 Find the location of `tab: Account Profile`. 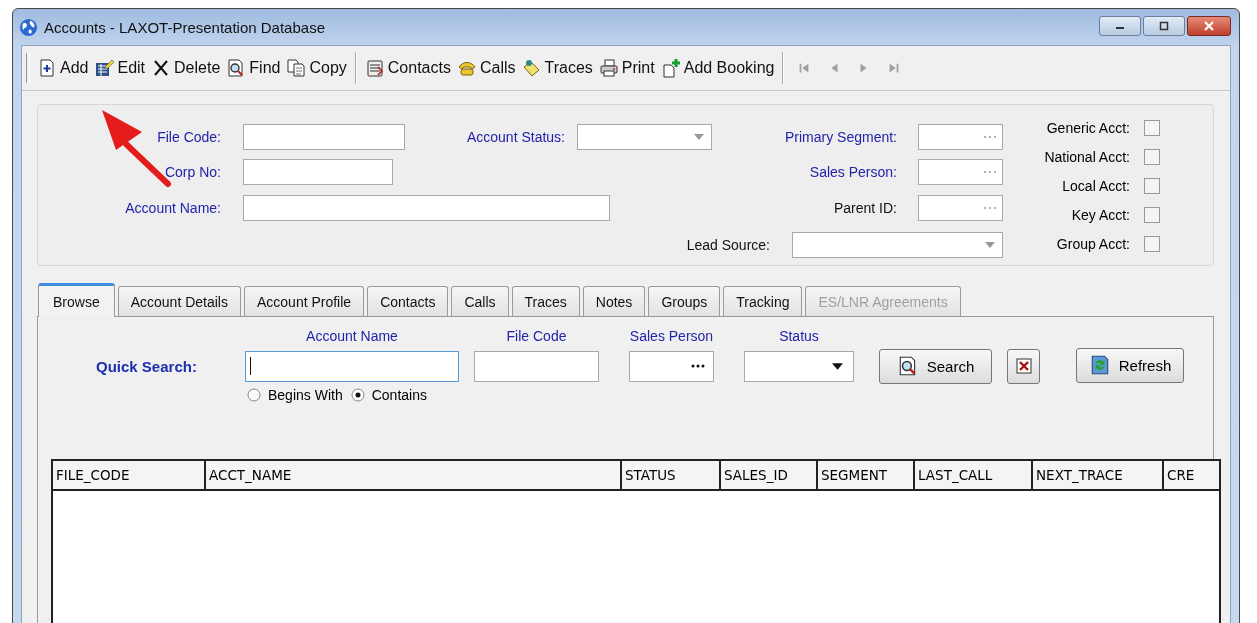

tab: Account Profile is located at coordinates (304, 301).